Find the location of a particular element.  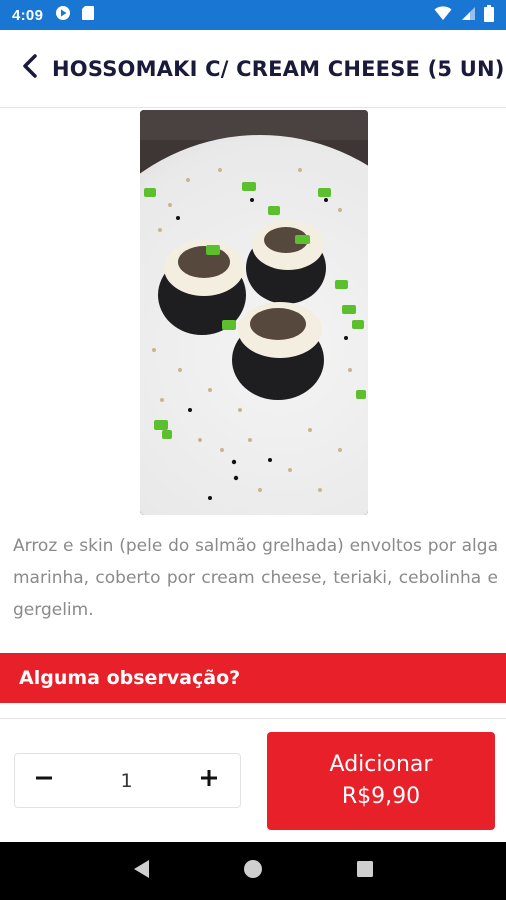

status-time: 4:09 is located at coordinates (28, 15).